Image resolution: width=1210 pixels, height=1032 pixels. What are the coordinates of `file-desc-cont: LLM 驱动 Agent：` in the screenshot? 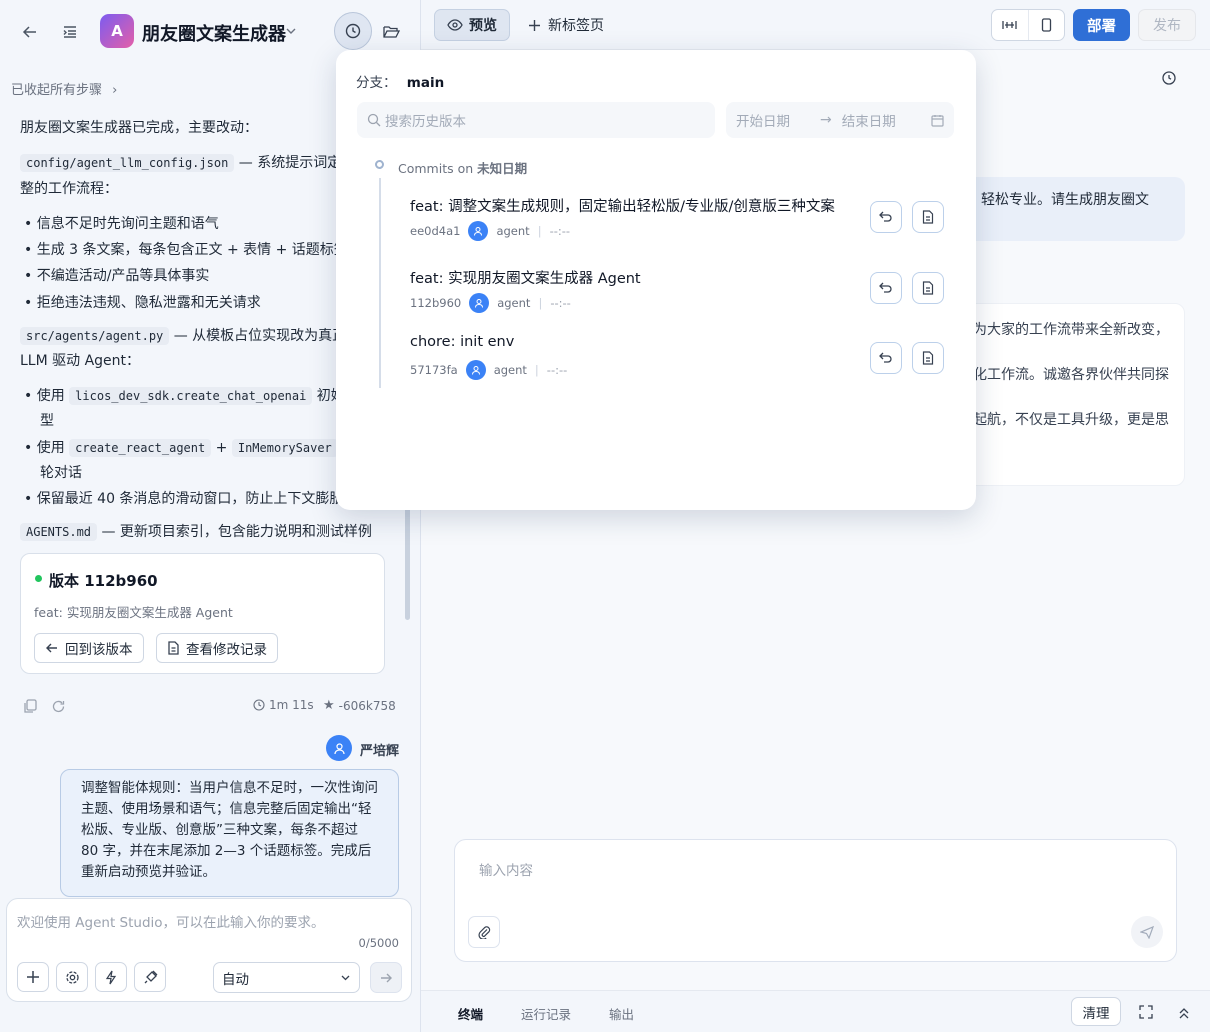 It's located at (80, 361).